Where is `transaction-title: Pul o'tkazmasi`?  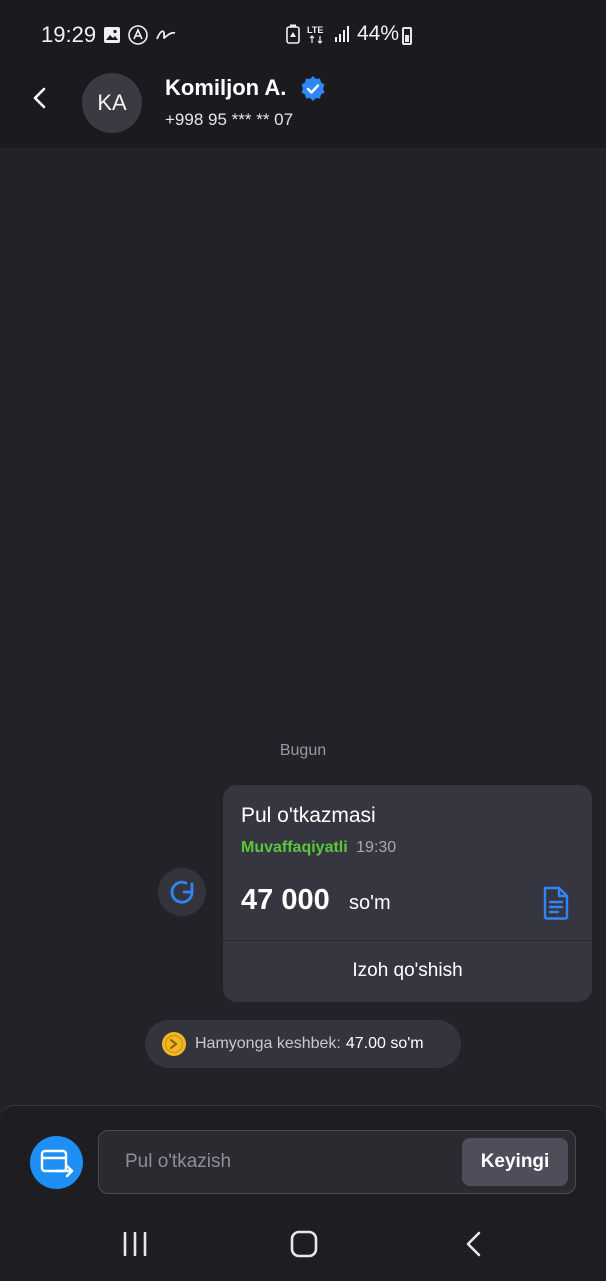 transaction-title: Pul o'tkazmasi is located at coordinates (308, 815).